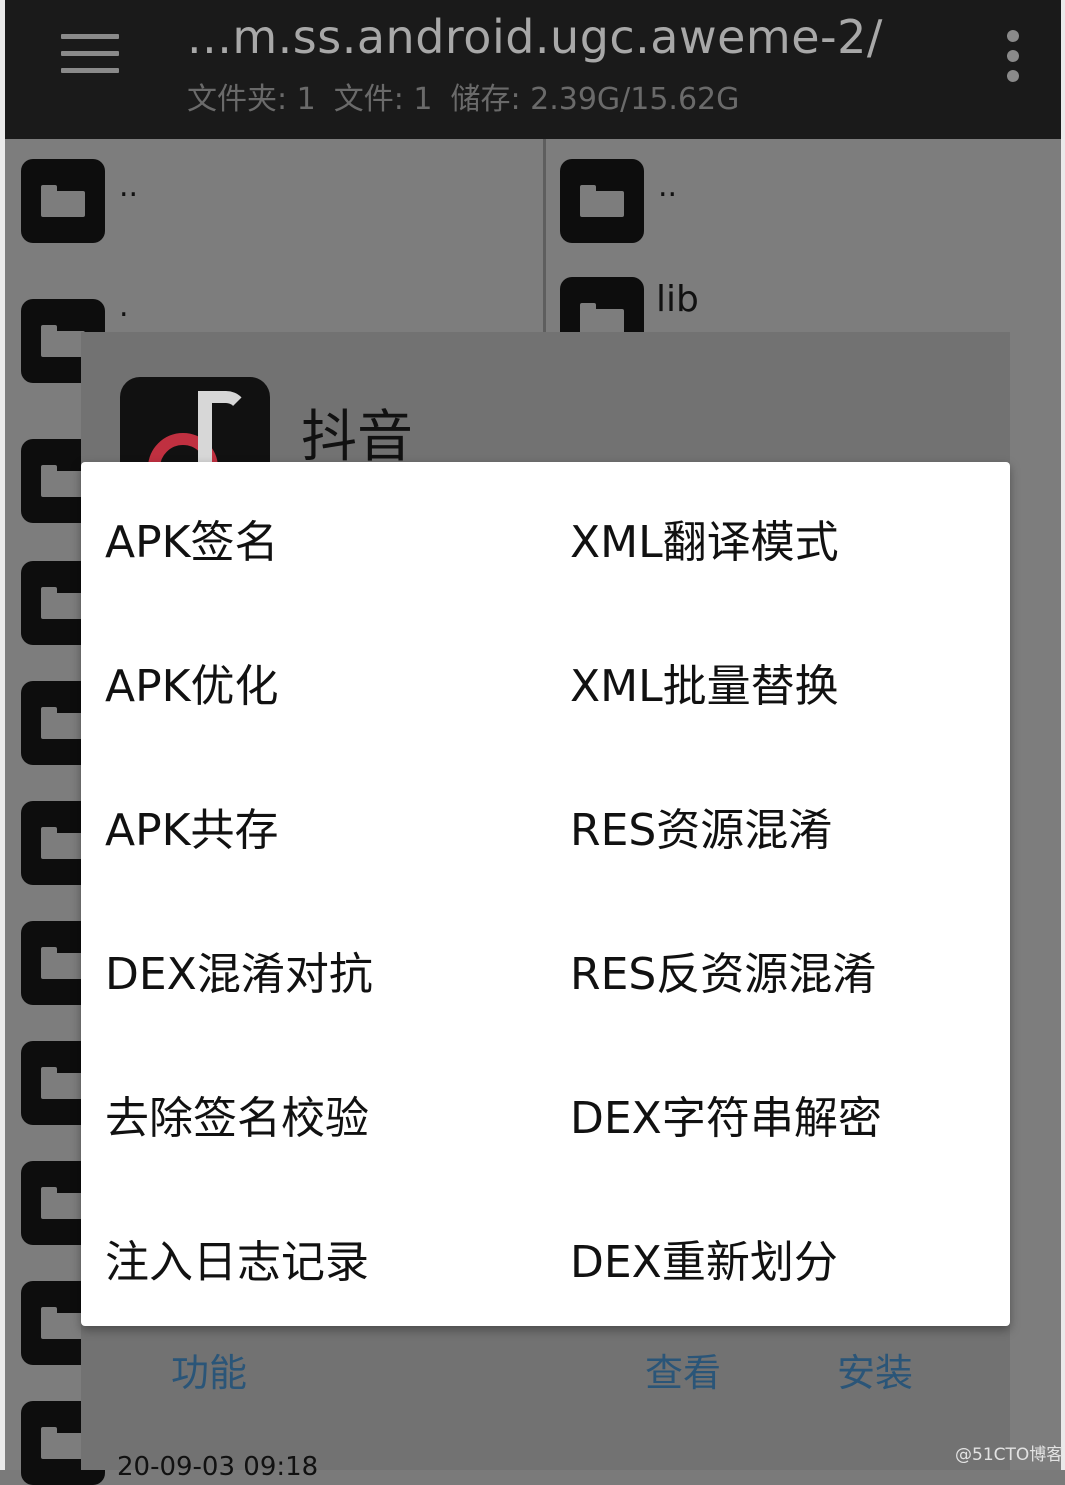 The image size is (1065, 1485). I want to click on menu-item-inject-logging: 注入日志记录, so click(237, 1258).